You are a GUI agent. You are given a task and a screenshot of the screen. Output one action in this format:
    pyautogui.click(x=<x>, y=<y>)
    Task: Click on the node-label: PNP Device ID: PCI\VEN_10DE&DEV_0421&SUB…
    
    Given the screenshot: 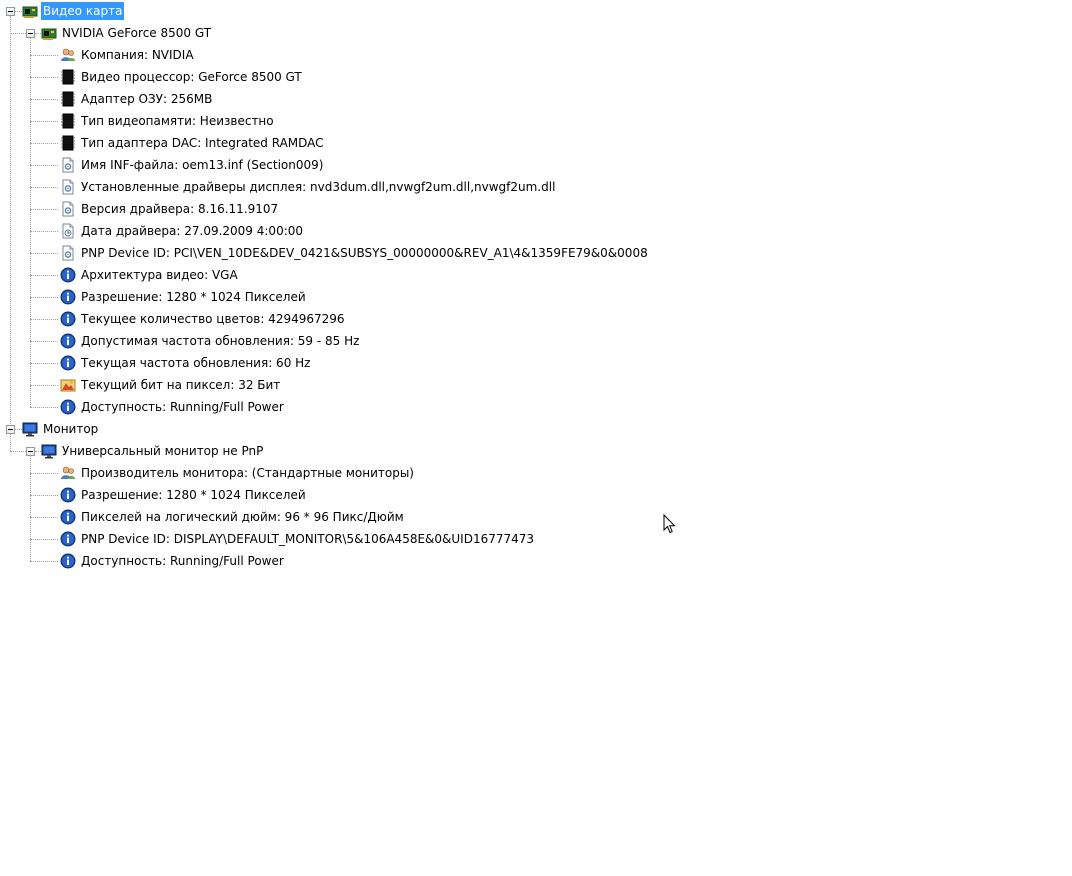 What is the action you would take?
    pyautogui.click(x=364, y=253)
    